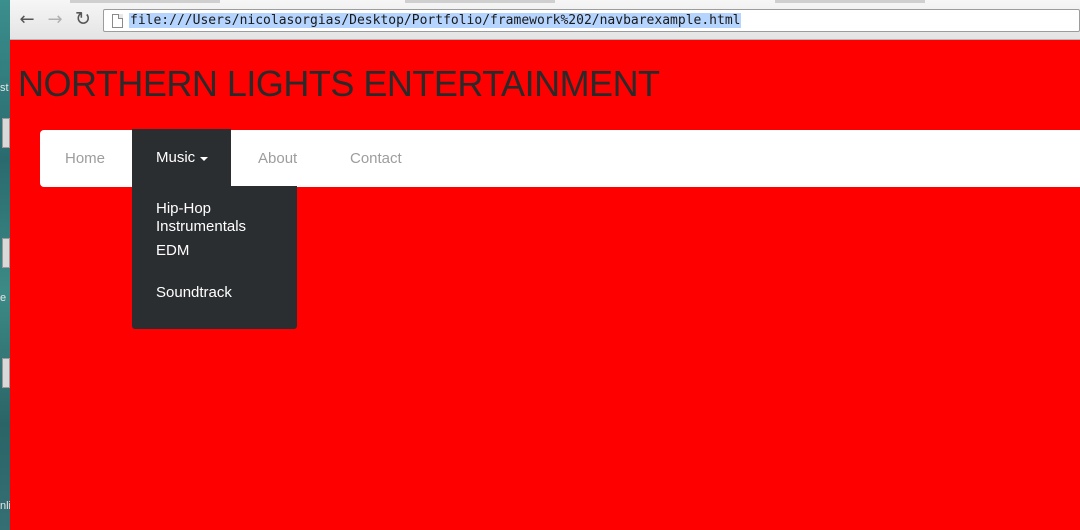  I want to click on site-title: NORTHERN LIGHTS ENTERTAINMENT, so click(339, 83).